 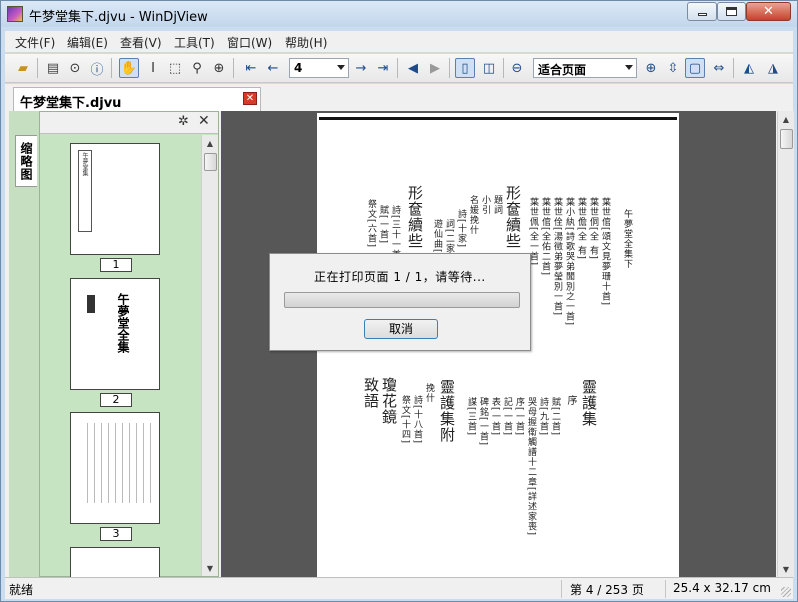 I want to click on forward-icon: ▶, so click(x=435, y=68).